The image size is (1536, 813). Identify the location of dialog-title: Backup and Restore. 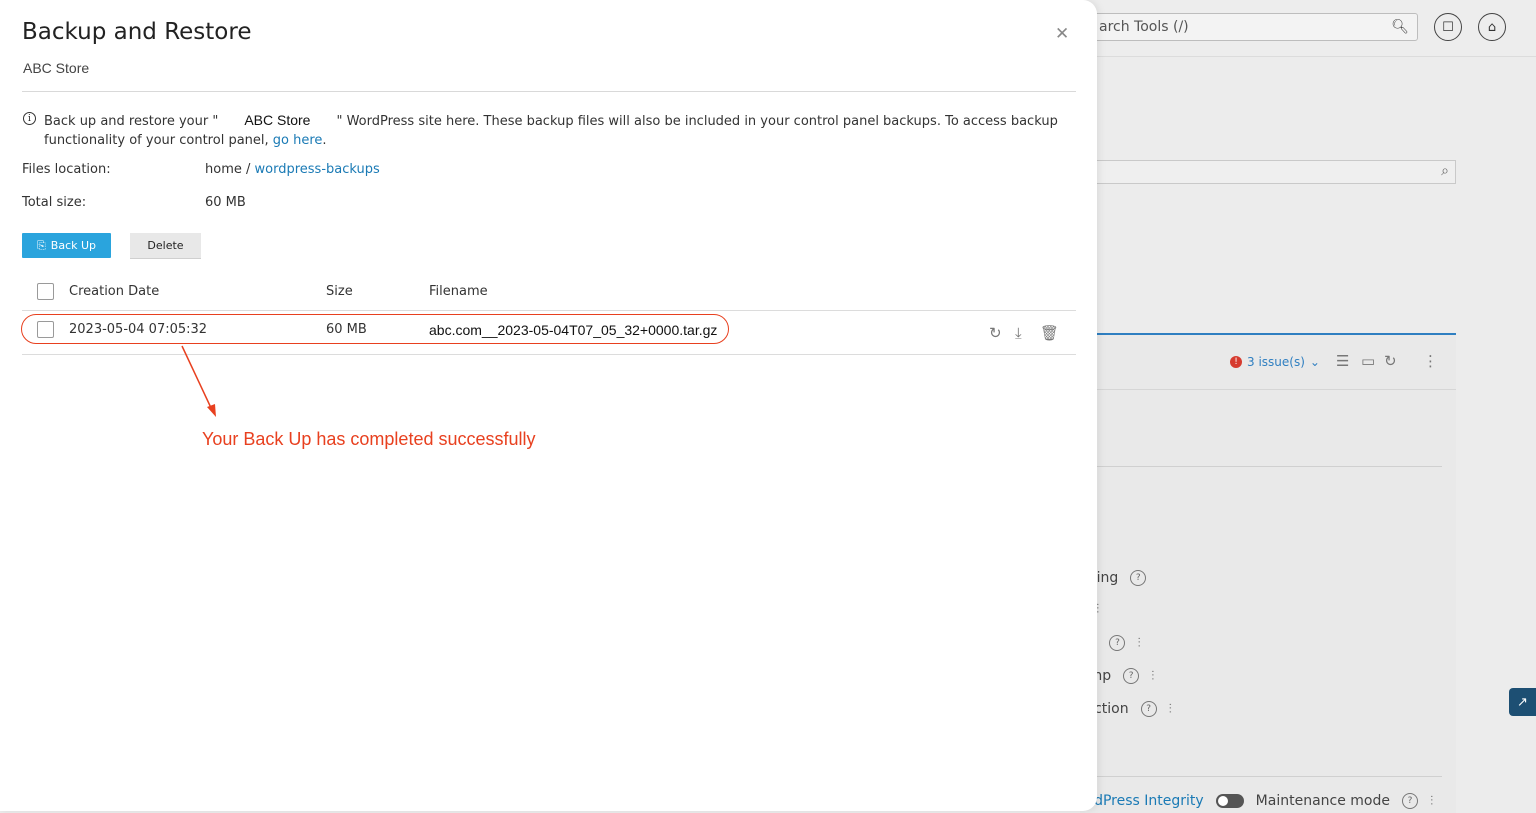
(137, 32).